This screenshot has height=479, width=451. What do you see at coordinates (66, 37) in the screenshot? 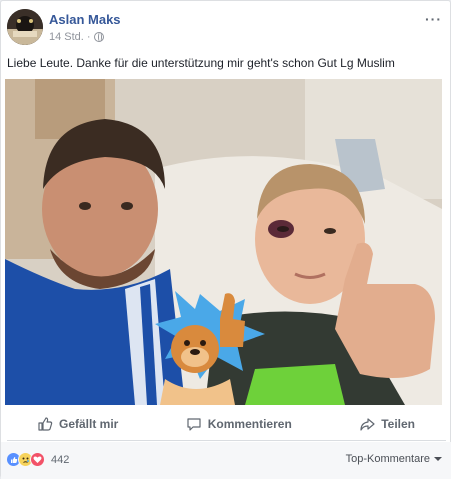
I see `post-timestamp: 14 Std.` at bounding box center [66, 37].